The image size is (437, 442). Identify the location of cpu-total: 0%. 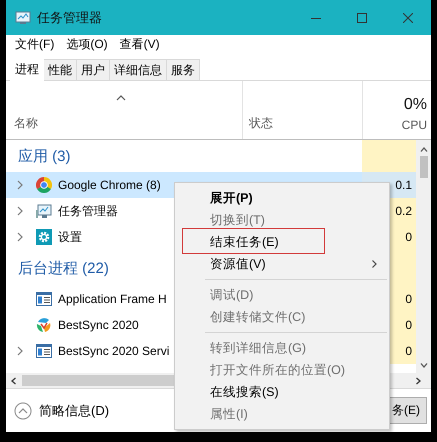
(415, 105).